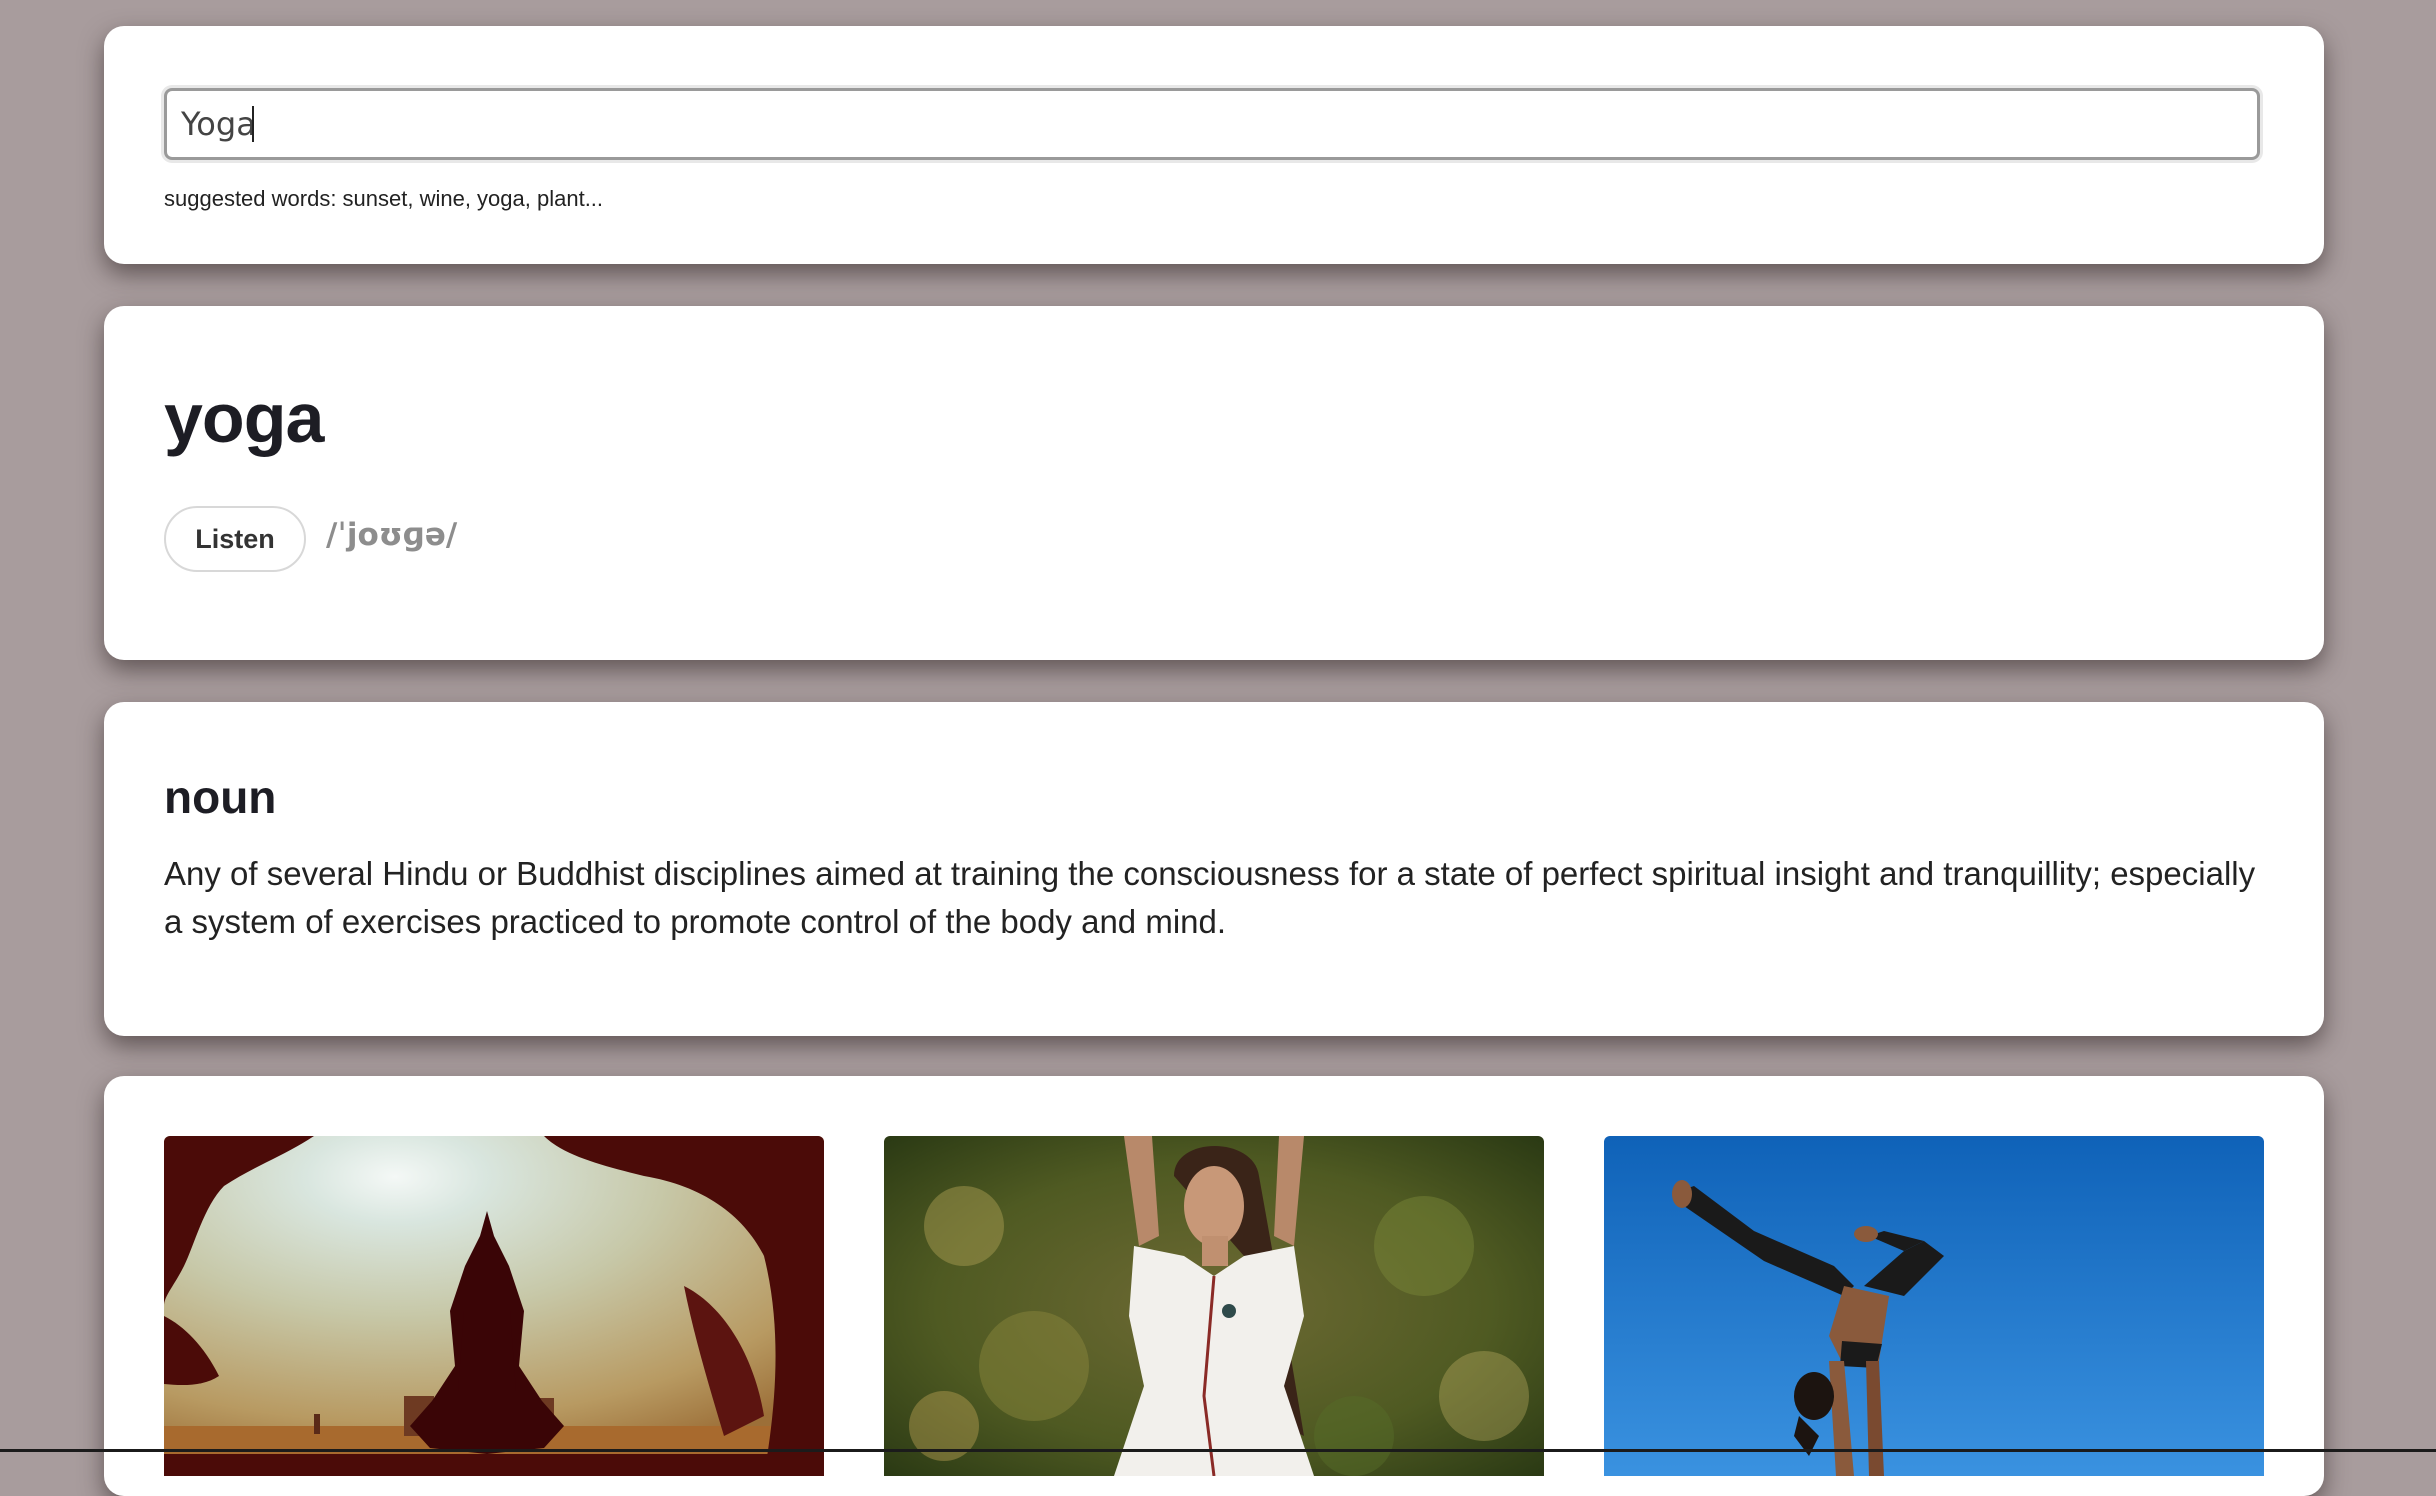  I want to click on text-caret, so click(253, 124).